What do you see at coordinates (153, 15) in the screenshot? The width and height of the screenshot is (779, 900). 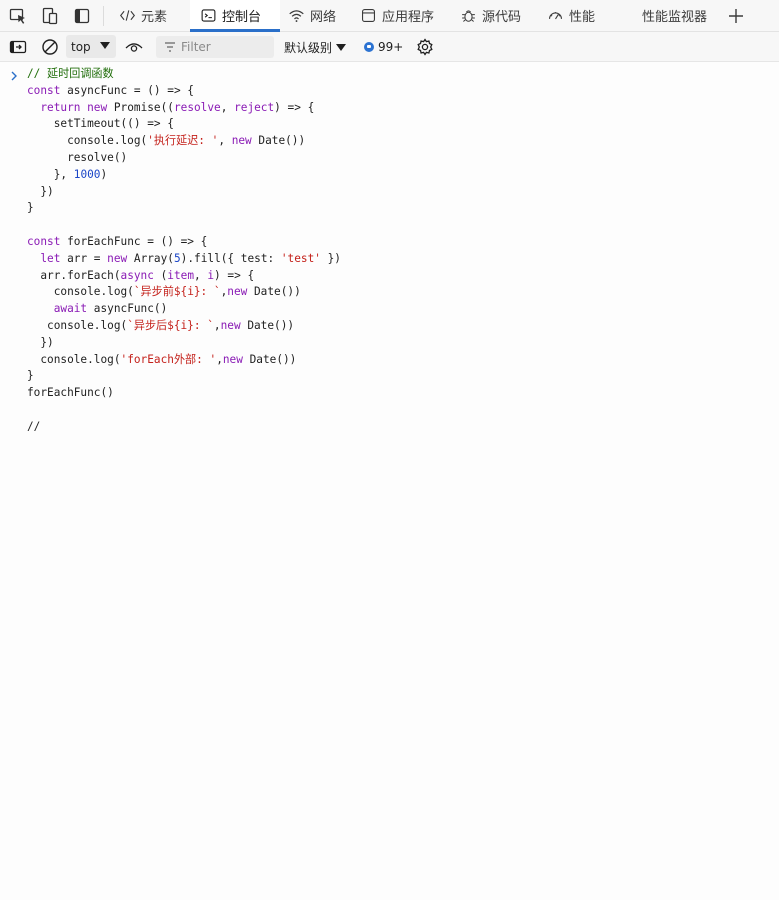 I see `tab-elements: 元素` at bounding box center [153, 15].